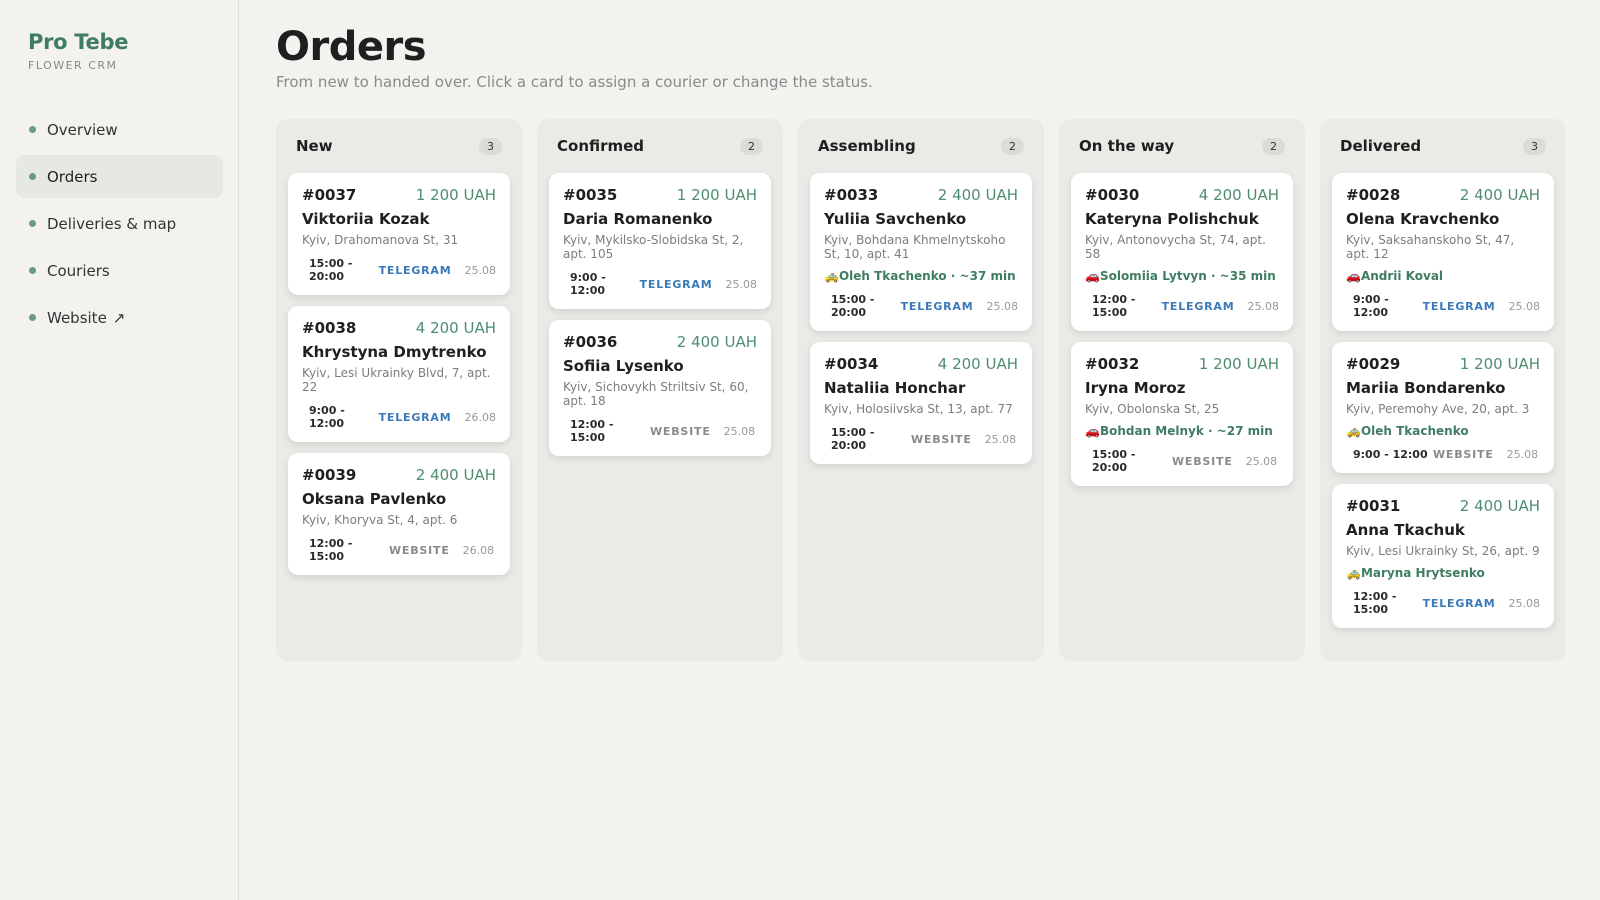  Describe the element at coordinates (119, 129) in the screenshot. I see `sidebar-item-overview: Overview` at that location.